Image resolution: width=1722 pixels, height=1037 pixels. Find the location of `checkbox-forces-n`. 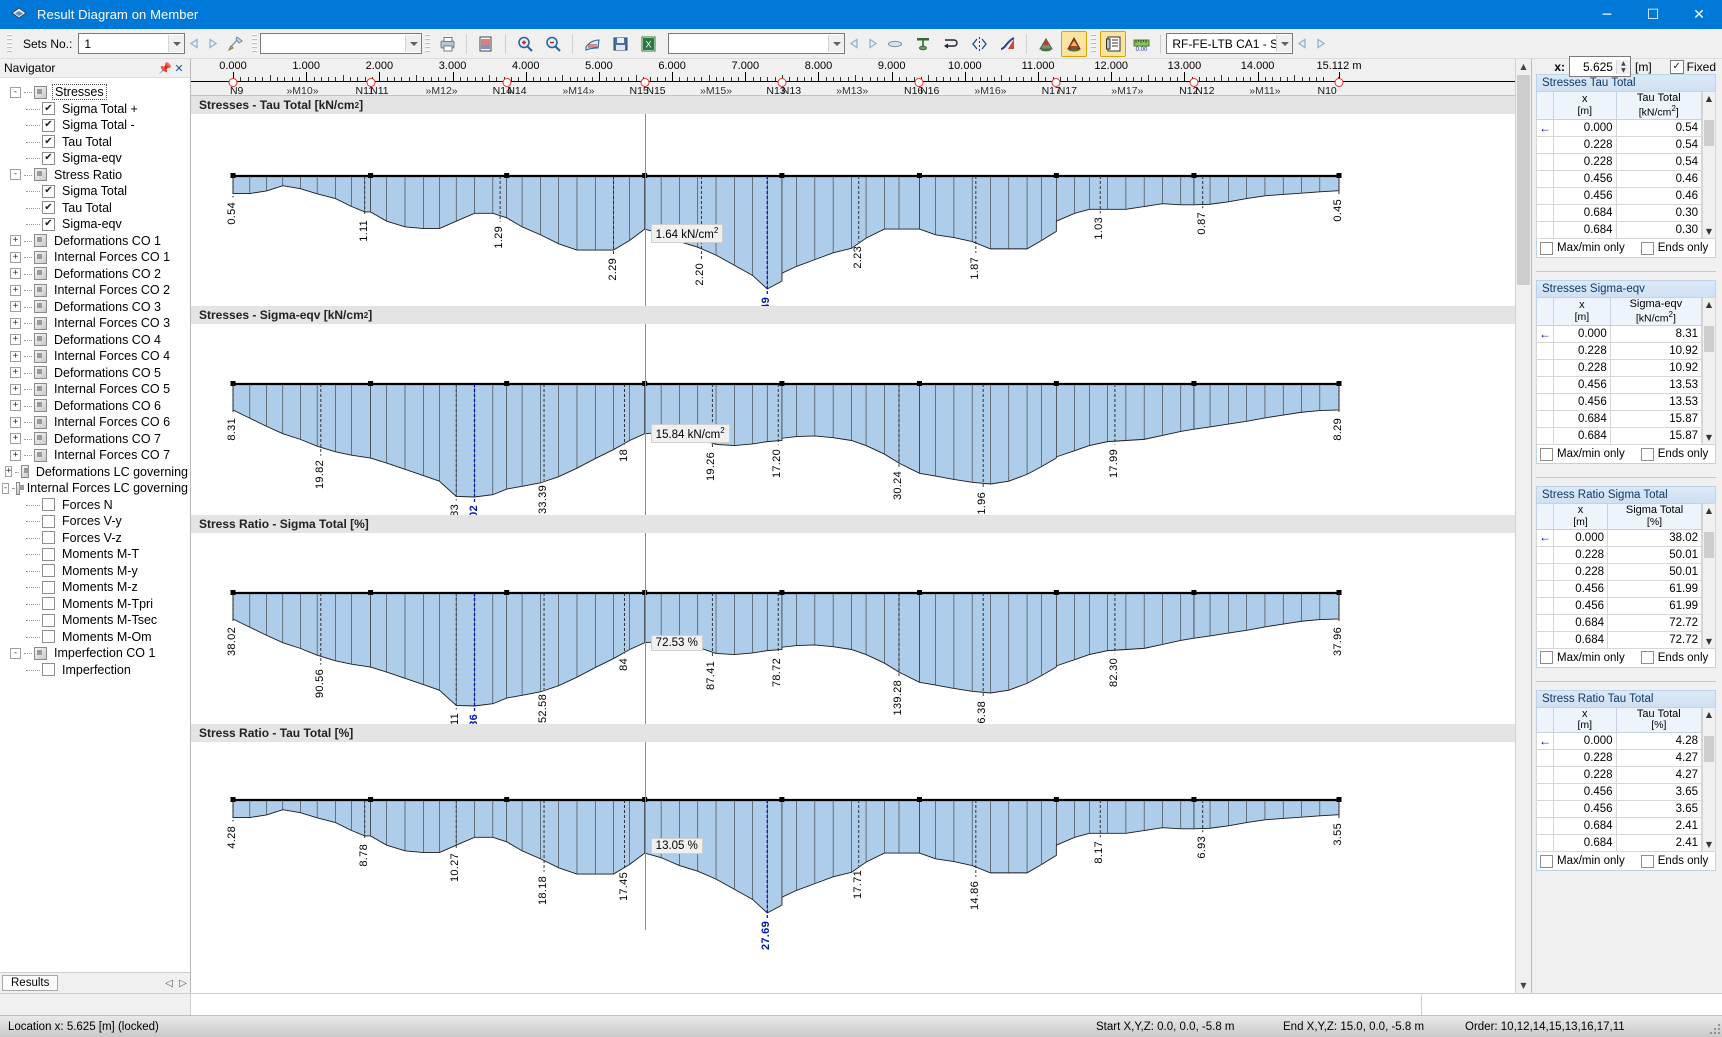

checkbox-forces-n is located at coordinates (48, 505).